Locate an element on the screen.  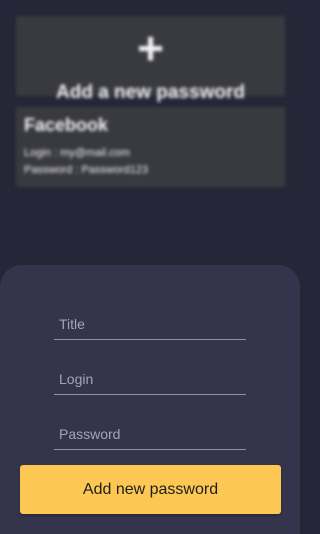
login-field is located at coordinates (150, 379).